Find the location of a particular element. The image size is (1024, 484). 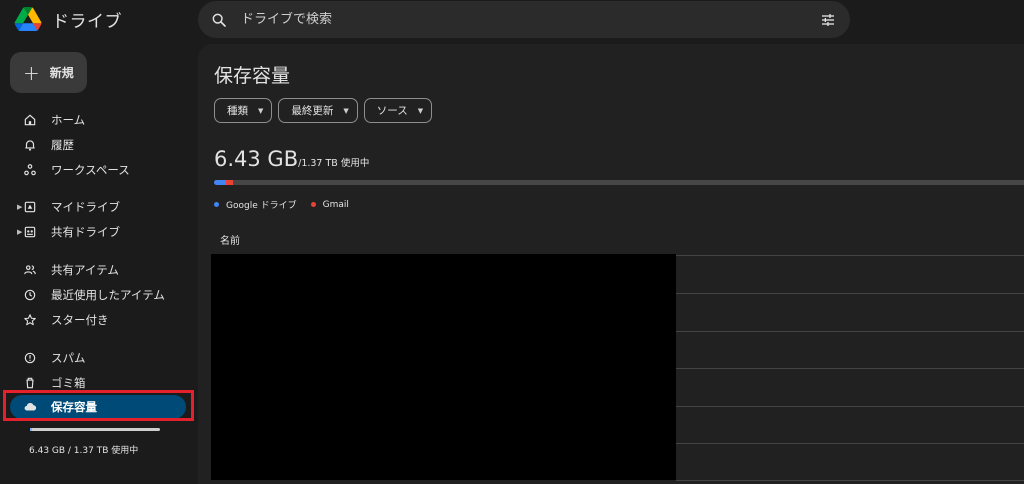

filter-chips: 種類 ▼ 最終更新 ▼ ソース ▼ is located at coordinates (323, 110).